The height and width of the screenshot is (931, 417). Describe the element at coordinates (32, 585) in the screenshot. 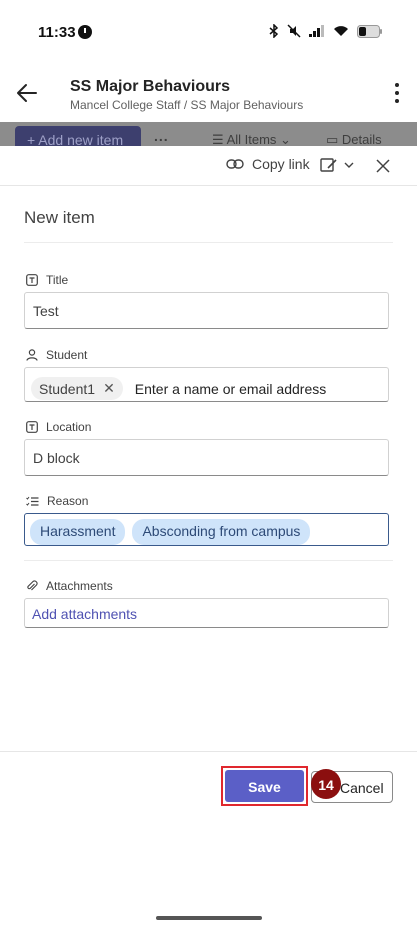

I see `paperclip-icon` at that location.